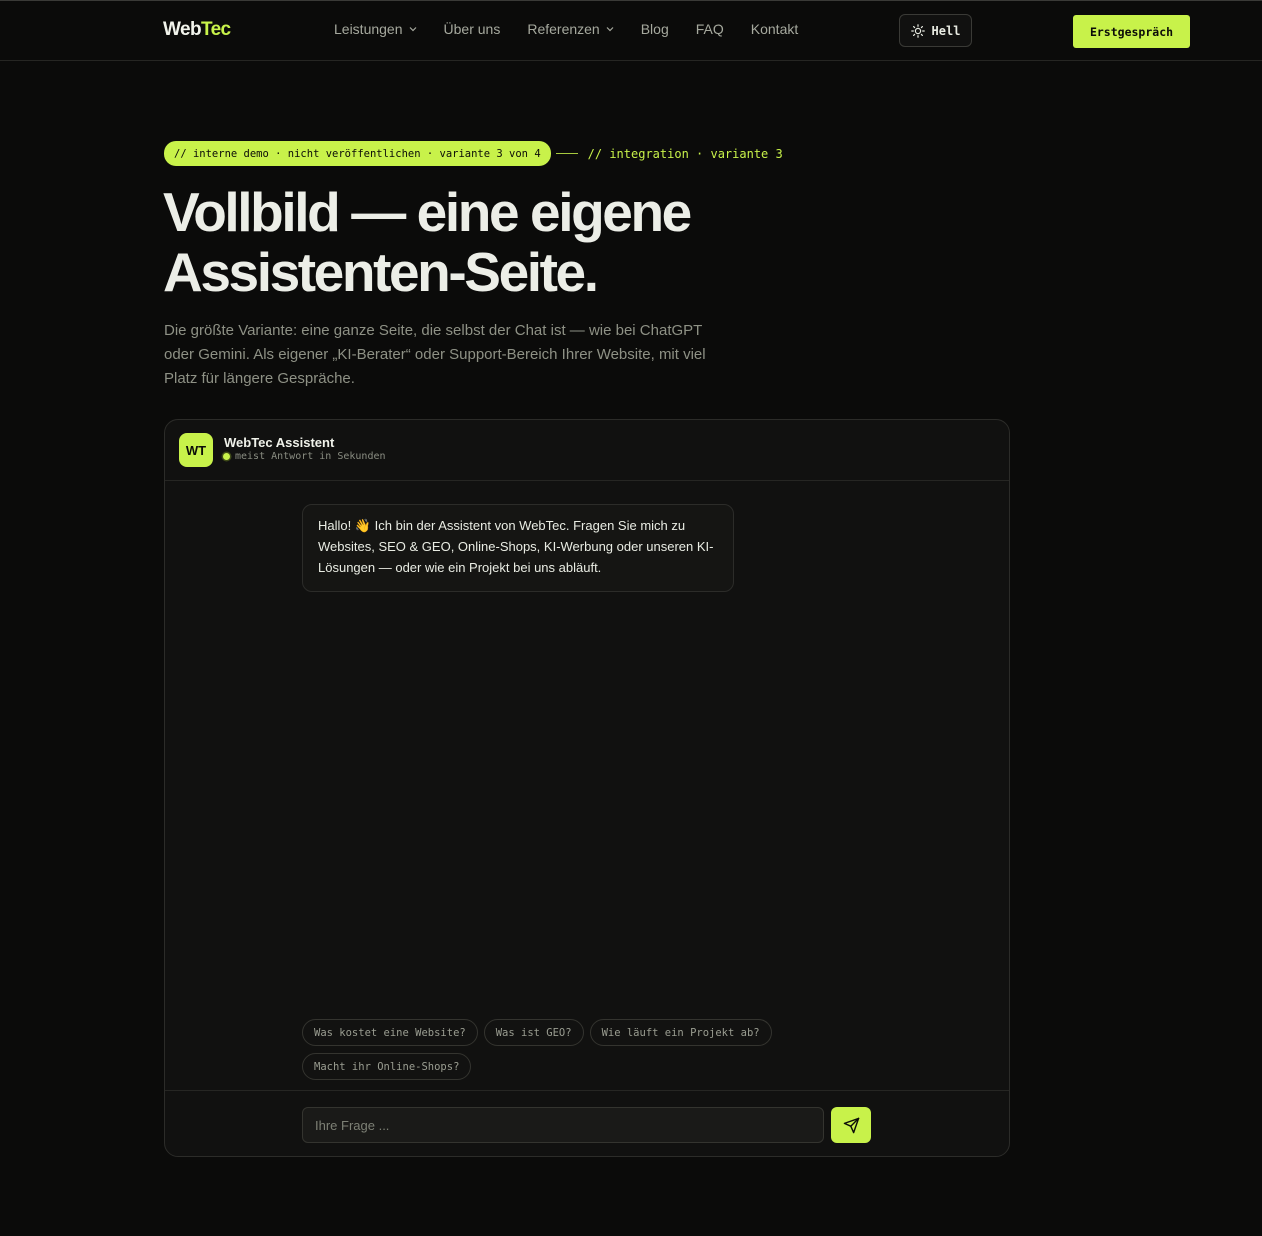 The image size is (1262, 1236). I want to click on theme-toggle-button: Hell, so click(935, 30).